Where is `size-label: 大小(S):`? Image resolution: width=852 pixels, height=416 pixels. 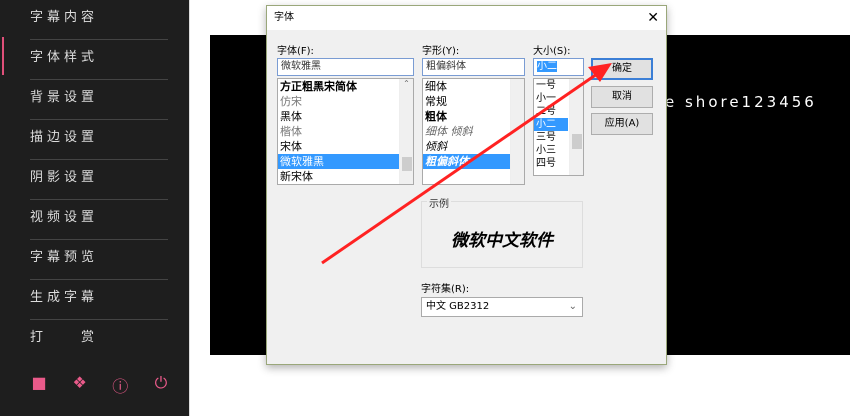 size-label: 大小(S): is located at coordinates (552, 51).